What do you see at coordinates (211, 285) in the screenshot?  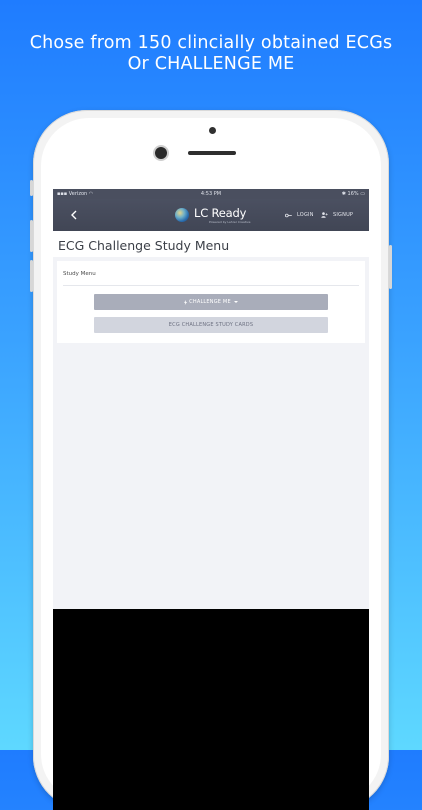 I see `card-divider` at bounding box center [211, 285].